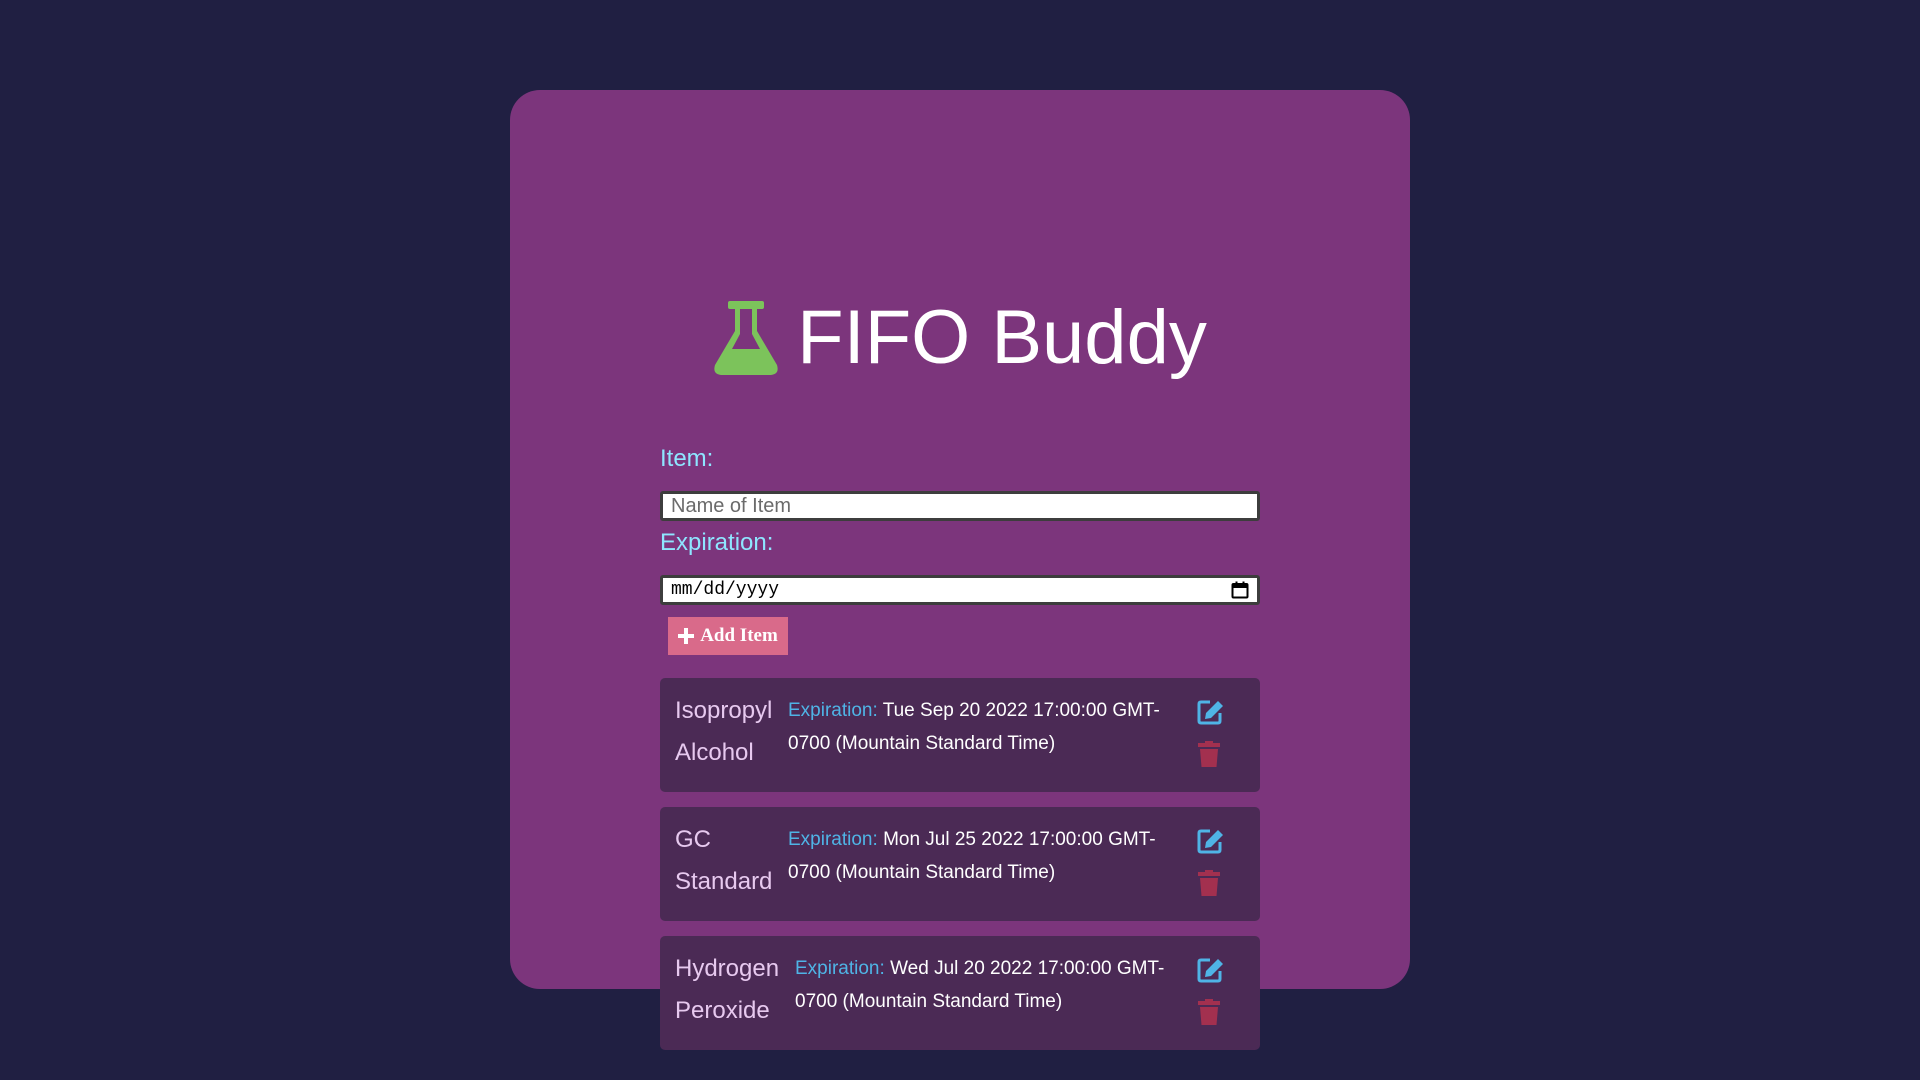 This screenshot has height=1080, width=1920. Describe the element at coordinates (739, 635) in the screenshot. I see `add-item-label: Add Item` at that location.